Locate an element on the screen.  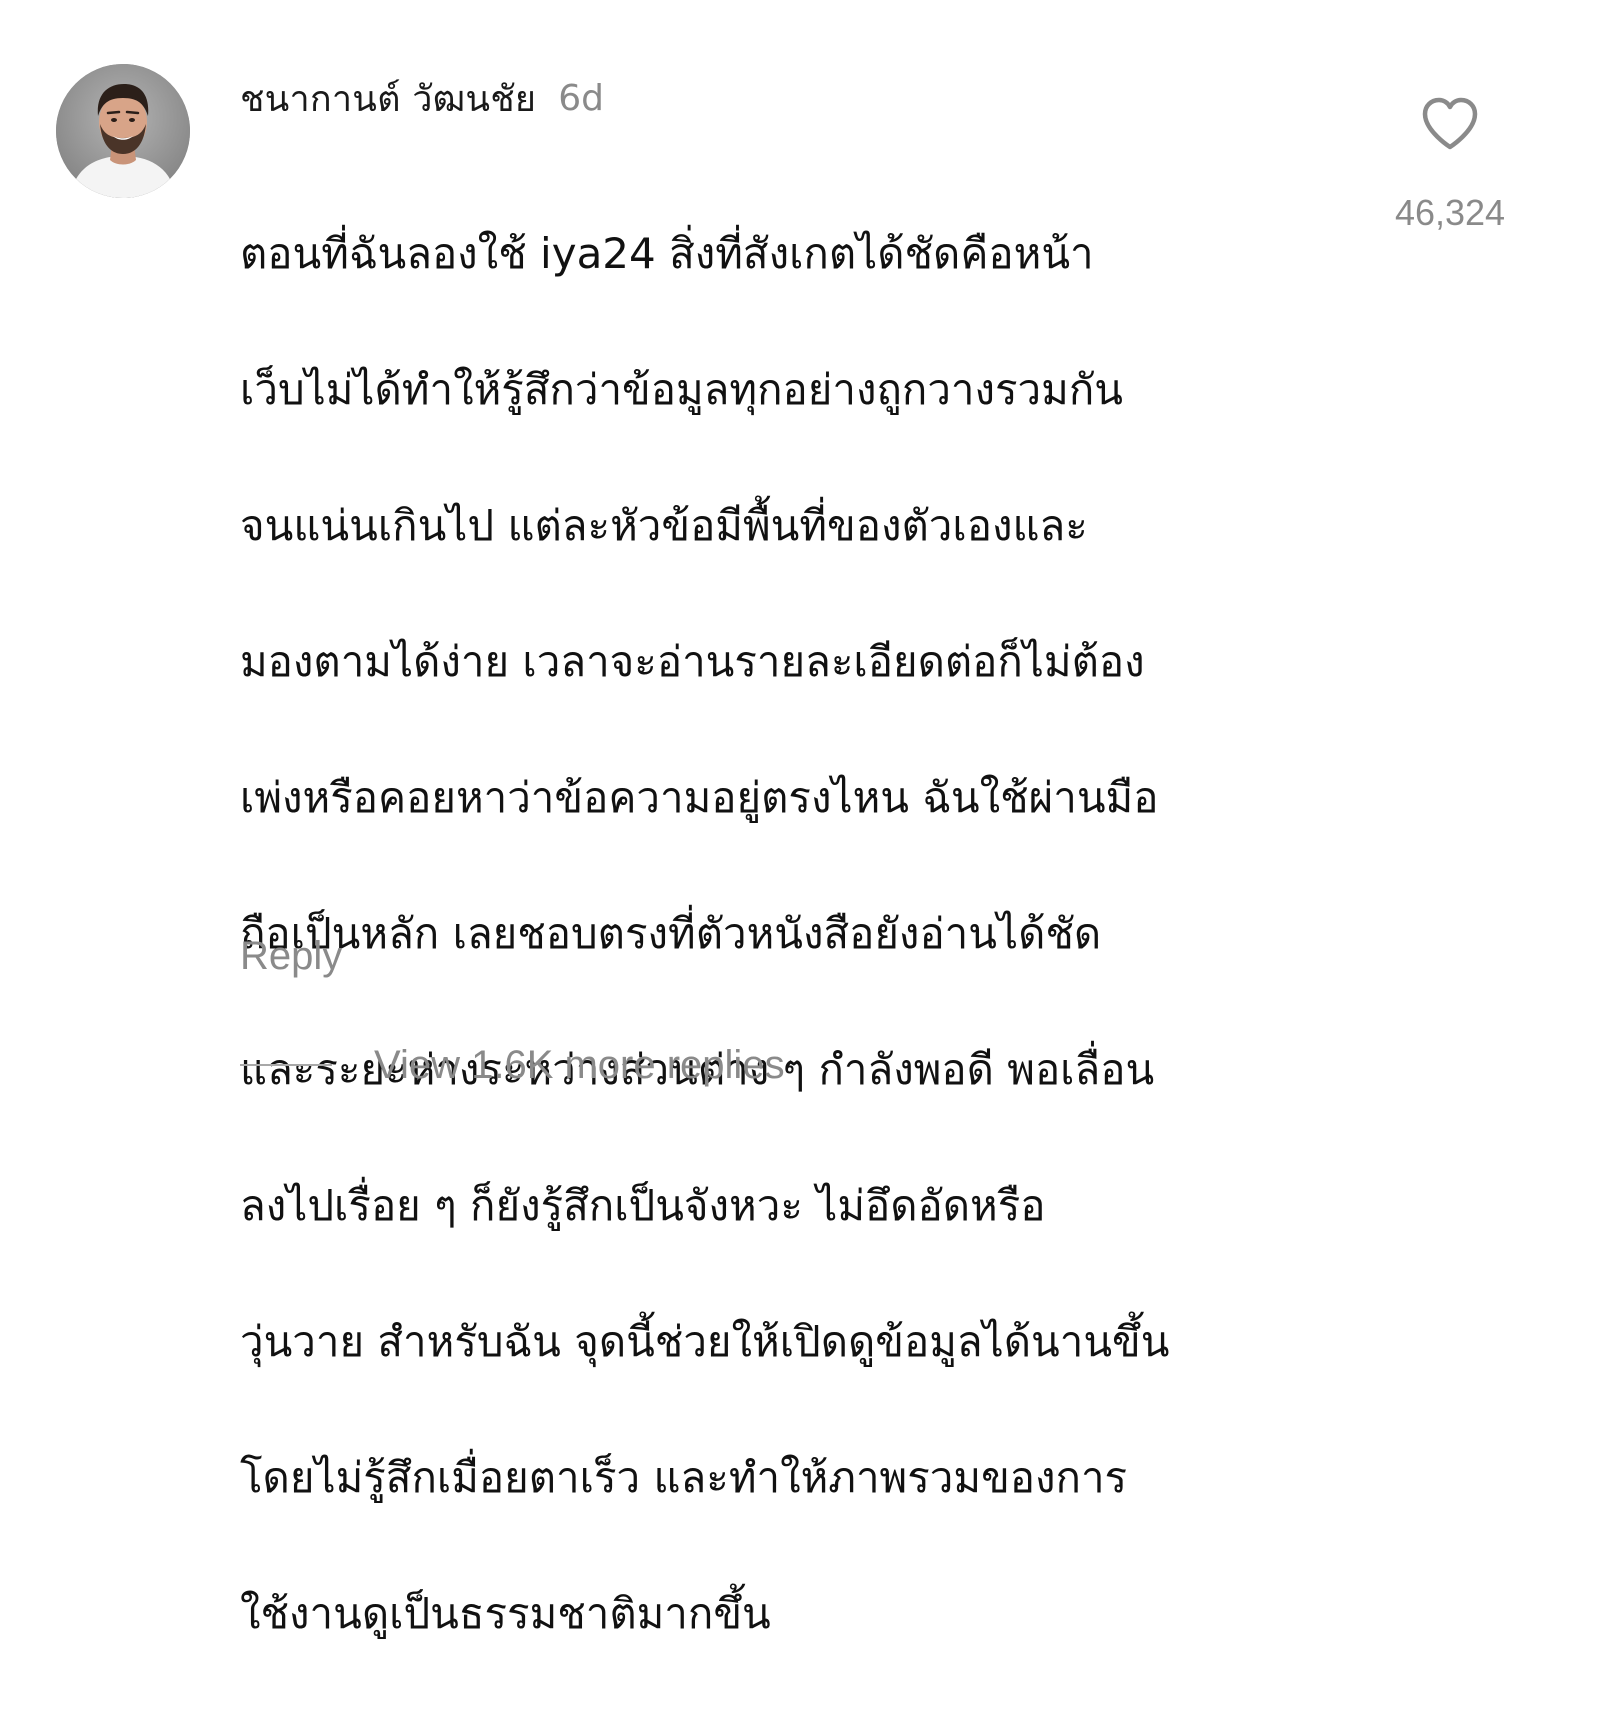
replies-divider is located at coordinates (286, 1065).